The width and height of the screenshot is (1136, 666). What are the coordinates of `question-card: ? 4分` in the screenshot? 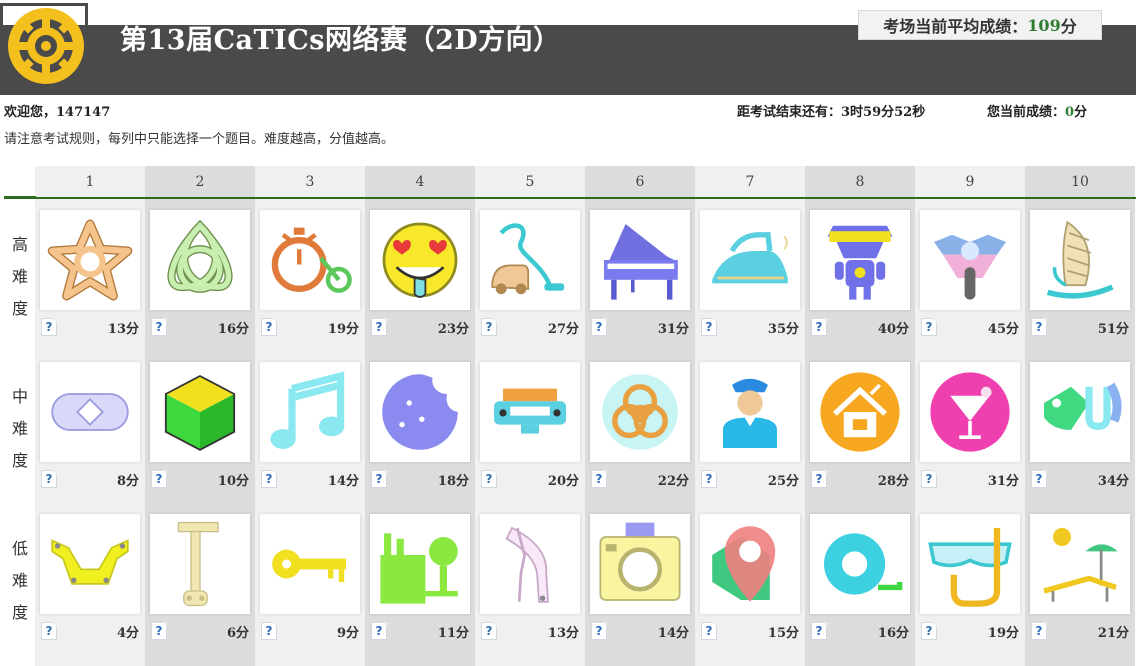 It's located at (90, 579).